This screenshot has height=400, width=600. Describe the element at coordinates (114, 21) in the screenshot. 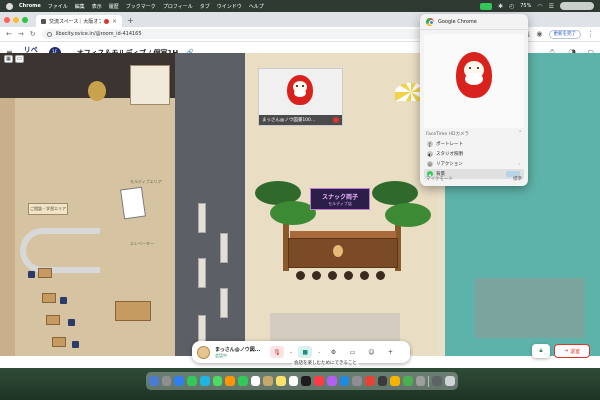

I see `close-tab-icon: ×` at that location.